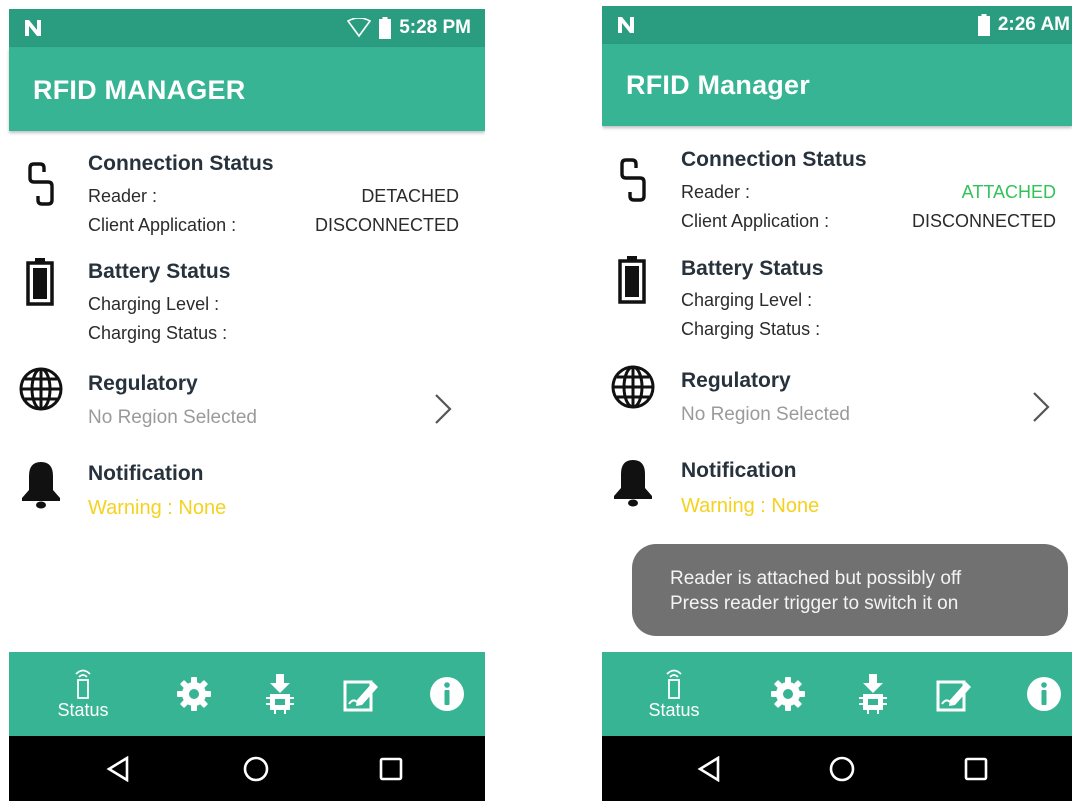  What do you see at coordinates (837, 85) in the screenshot?
I see `app-bar: RFID Manager` at bounding box center [837, 85].